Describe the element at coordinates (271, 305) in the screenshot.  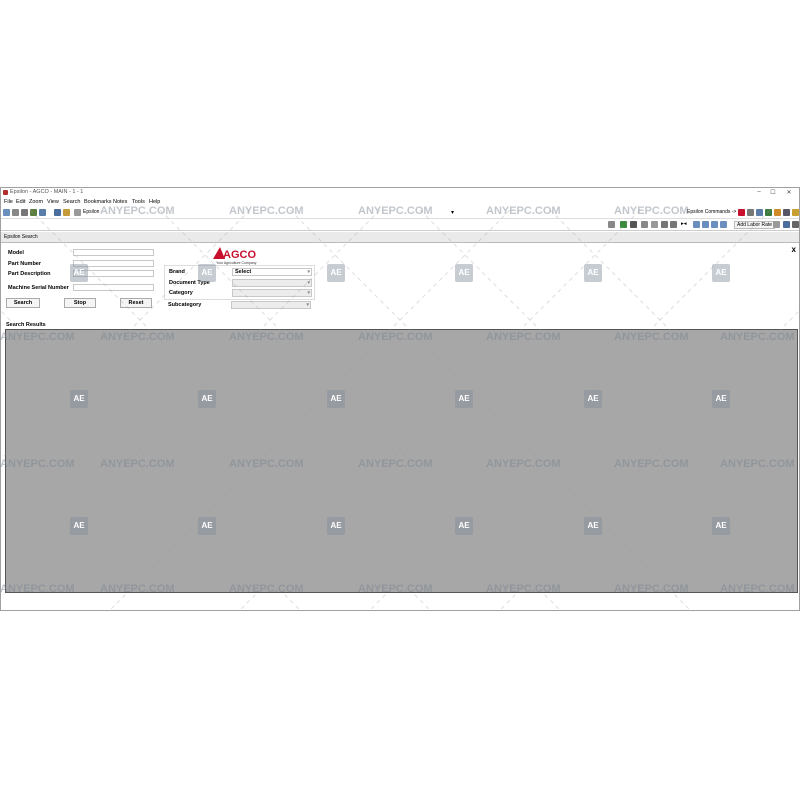
I see `subcategory-select: ▾` at that location.